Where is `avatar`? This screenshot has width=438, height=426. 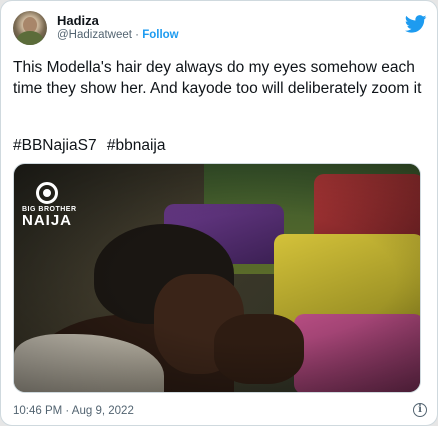
avatar is located at coordinates (30, 28).